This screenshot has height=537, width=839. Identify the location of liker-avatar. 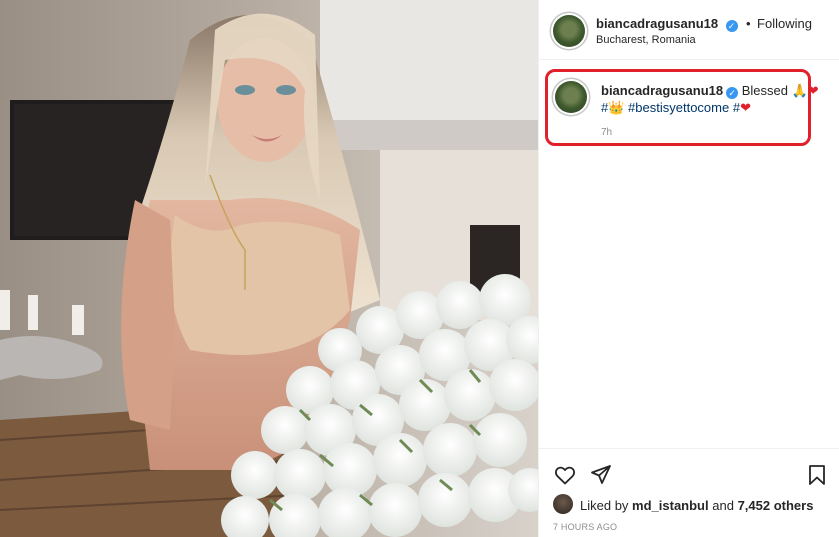
(563, 504).